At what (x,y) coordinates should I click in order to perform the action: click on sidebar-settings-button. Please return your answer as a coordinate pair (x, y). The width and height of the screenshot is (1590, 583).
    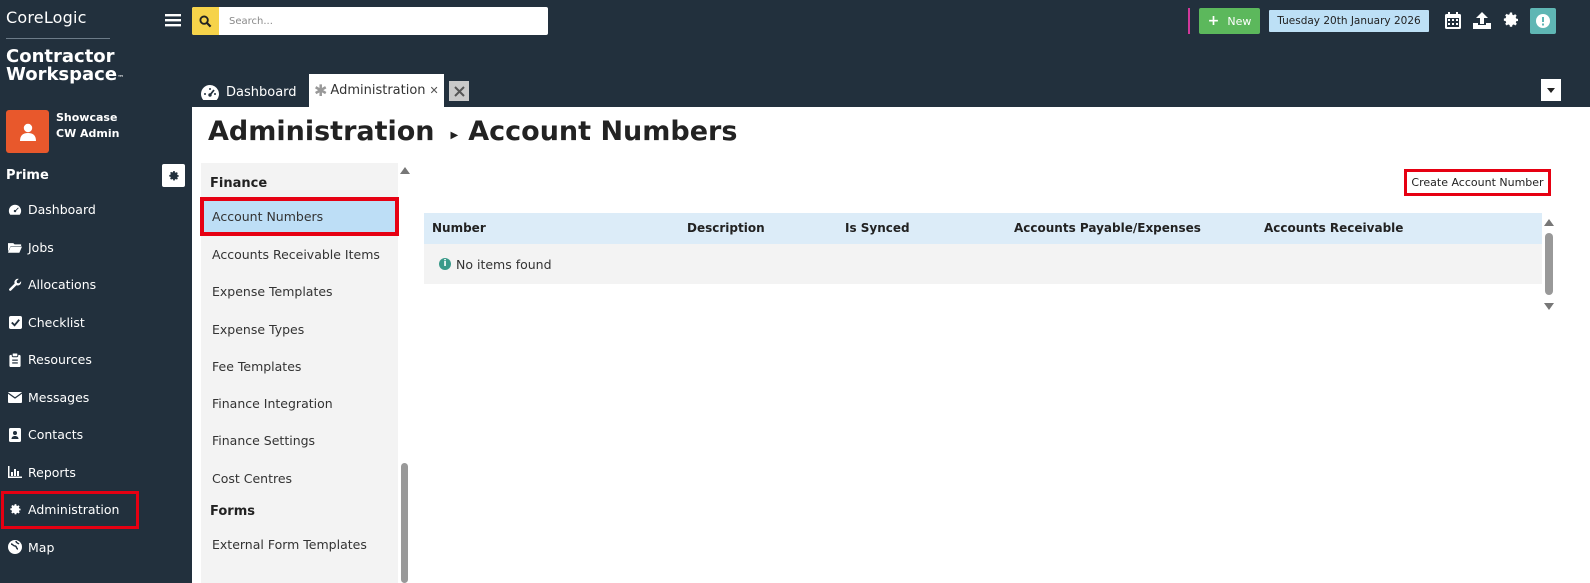
    Looking at the image, I should click on (173, 175).